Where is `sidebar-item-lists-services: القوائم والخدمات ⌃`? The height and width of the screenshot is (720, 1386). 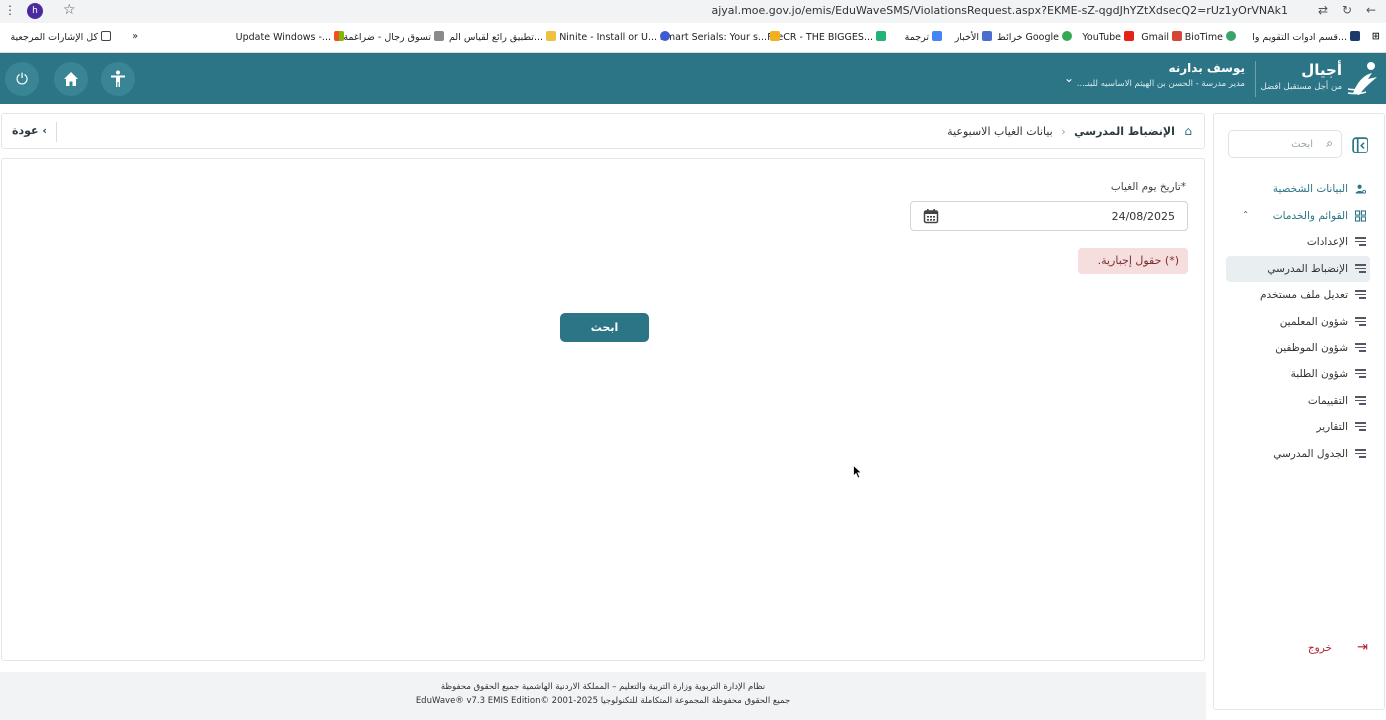 sidebar-item-lists-services: القوائم والخدمات ⌃ is located at coordinates (1298, 216).